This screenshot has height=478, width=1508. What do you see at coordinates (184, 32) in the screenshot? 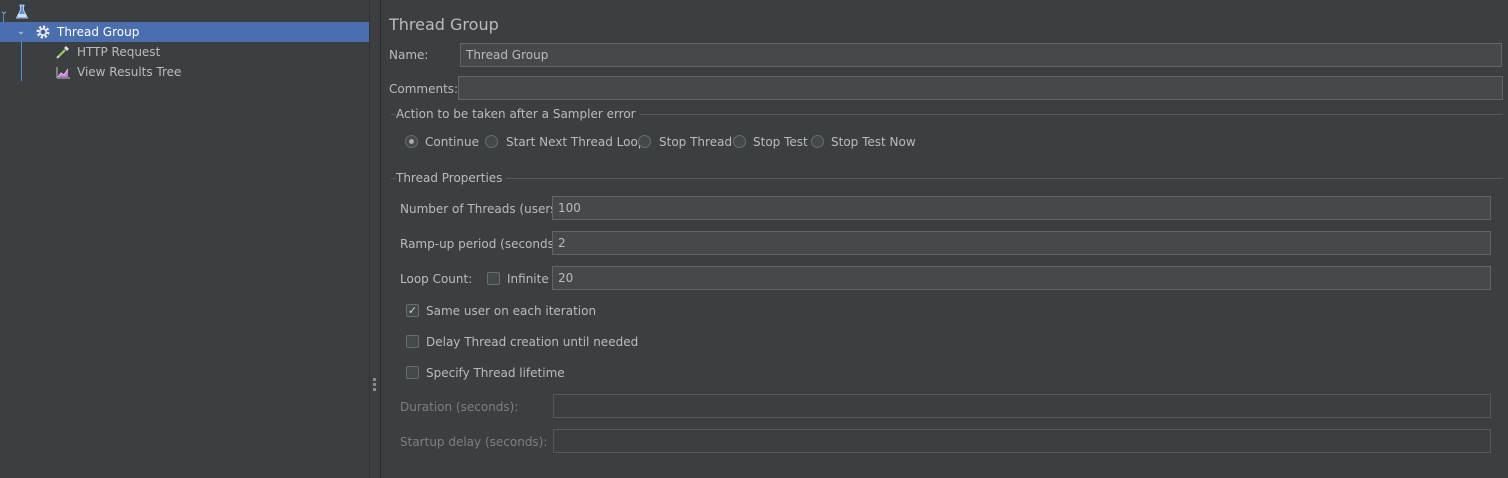
I see `tree-item-thread-group: ⌄ Thread Group` at bounding box center [184, 32].